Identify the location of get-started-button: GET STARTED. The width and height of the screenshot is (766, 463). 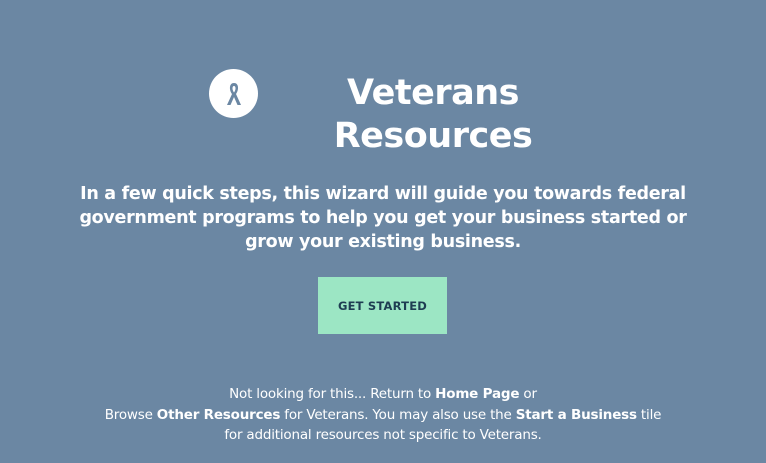
(382, 305).